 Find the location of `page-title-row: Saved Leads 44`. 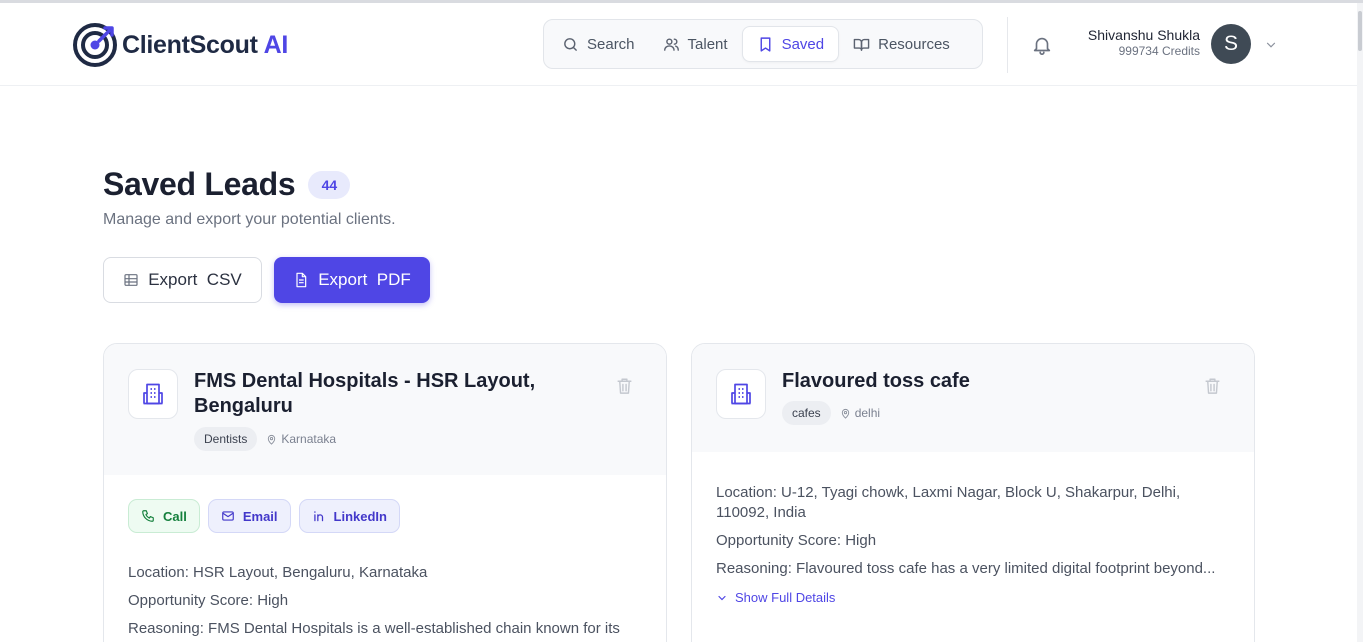

page-title-row: Saved Leads 44 is located at coordinates (227, 184).